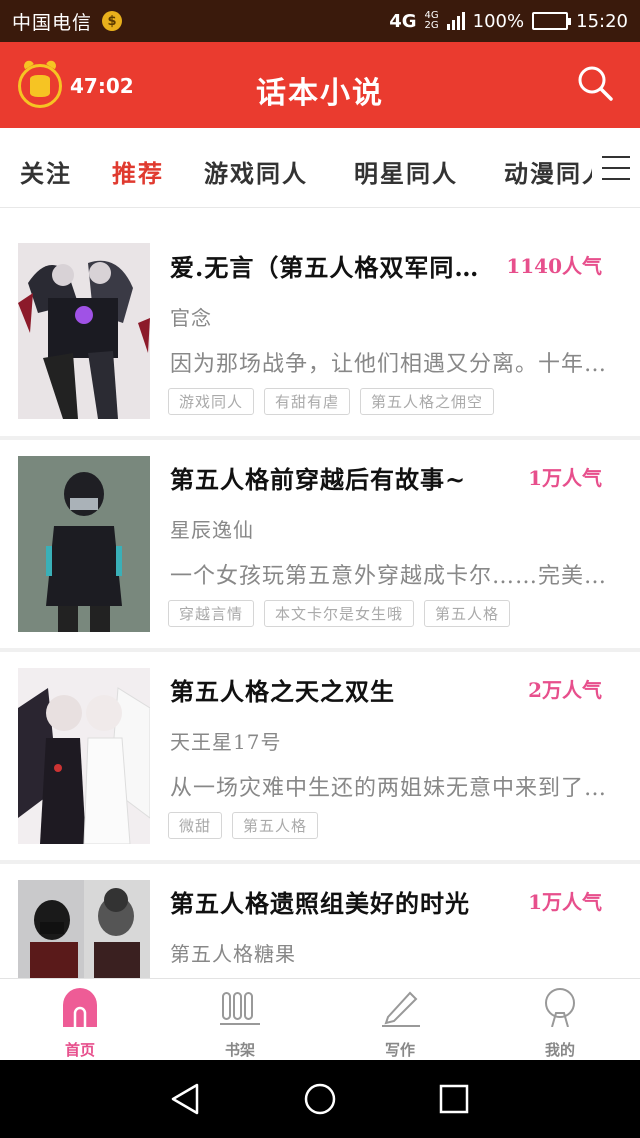 The image size is (640, 1138). Describe the element at coordinates (552, 21) in the screenshot. I see `battery-icon` at that location.